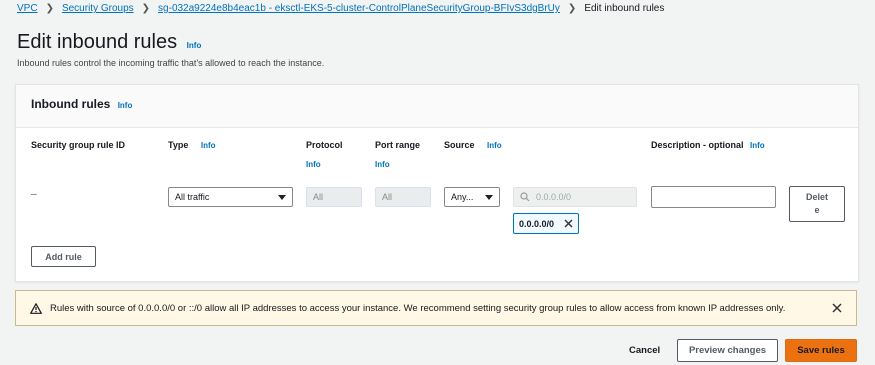 This screenshot has height=365, width=875. Describe the element at coordinates (624, 8) in the screenshot. I see `breadcrumb-current: Edit inbound rules` at that location.